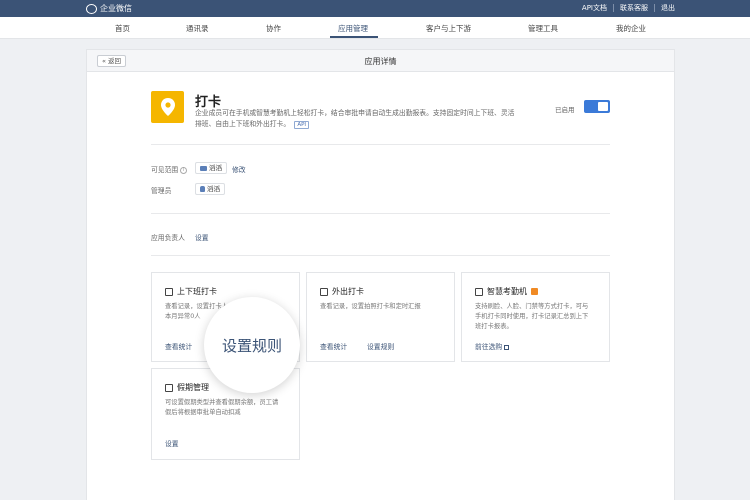 The width and height of the screenshot is (750, 500). I want to click on brand-name: 企业微信, so click(116, 8).